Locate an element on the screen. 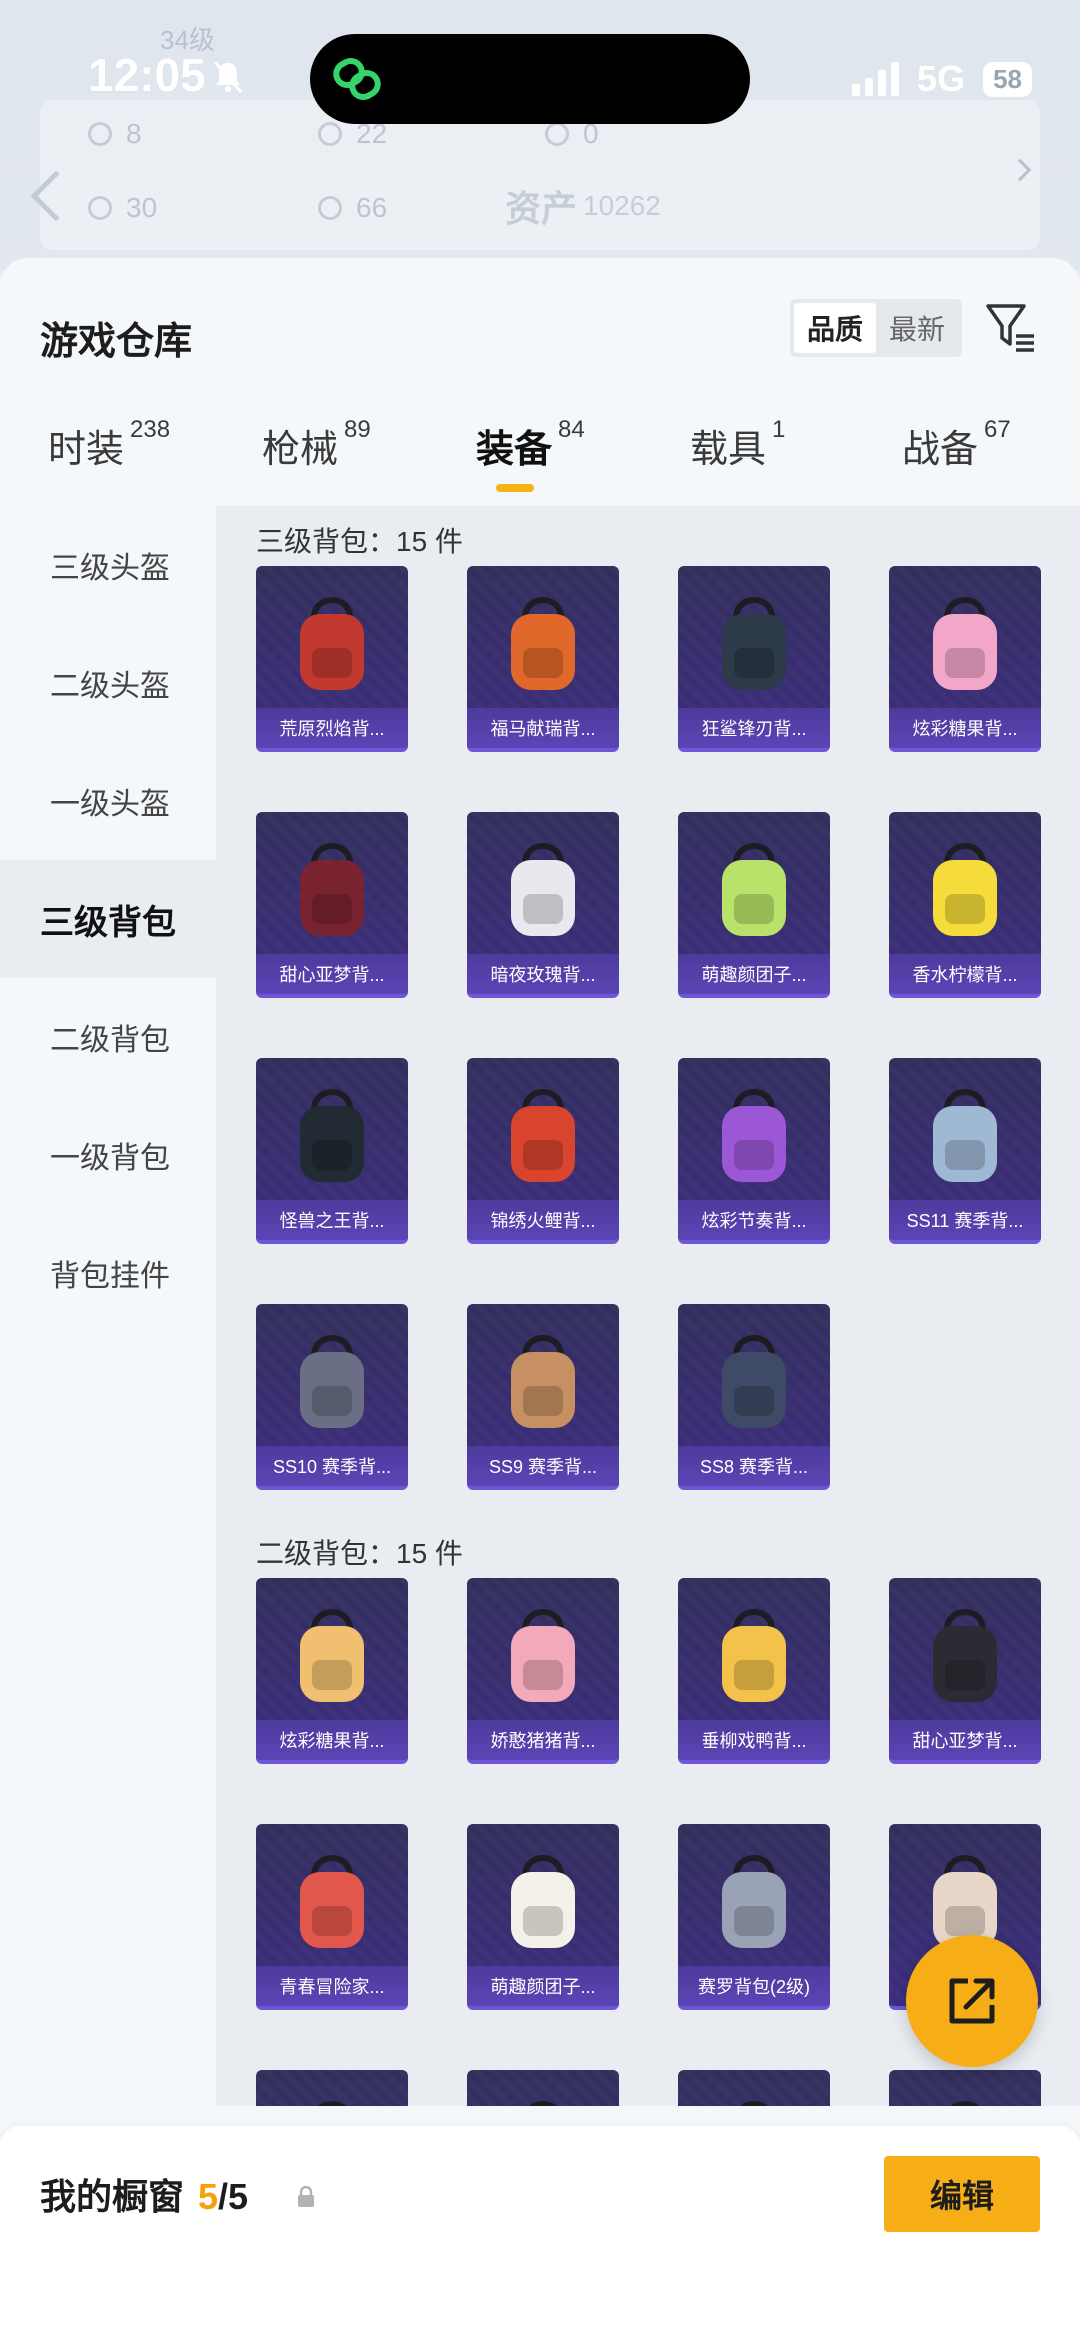  sort-quality-button: 品质 is located at coordinates (835, 328).